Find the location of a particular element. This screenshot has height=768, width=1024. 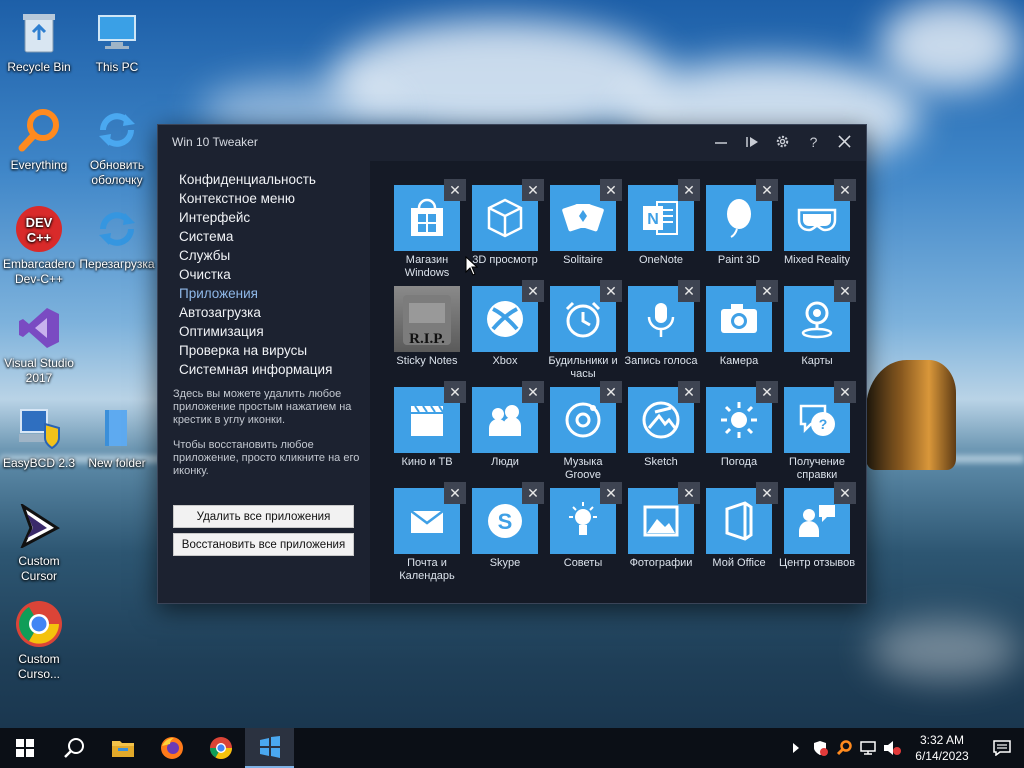

settings-button is located at coordinates (782, 141).